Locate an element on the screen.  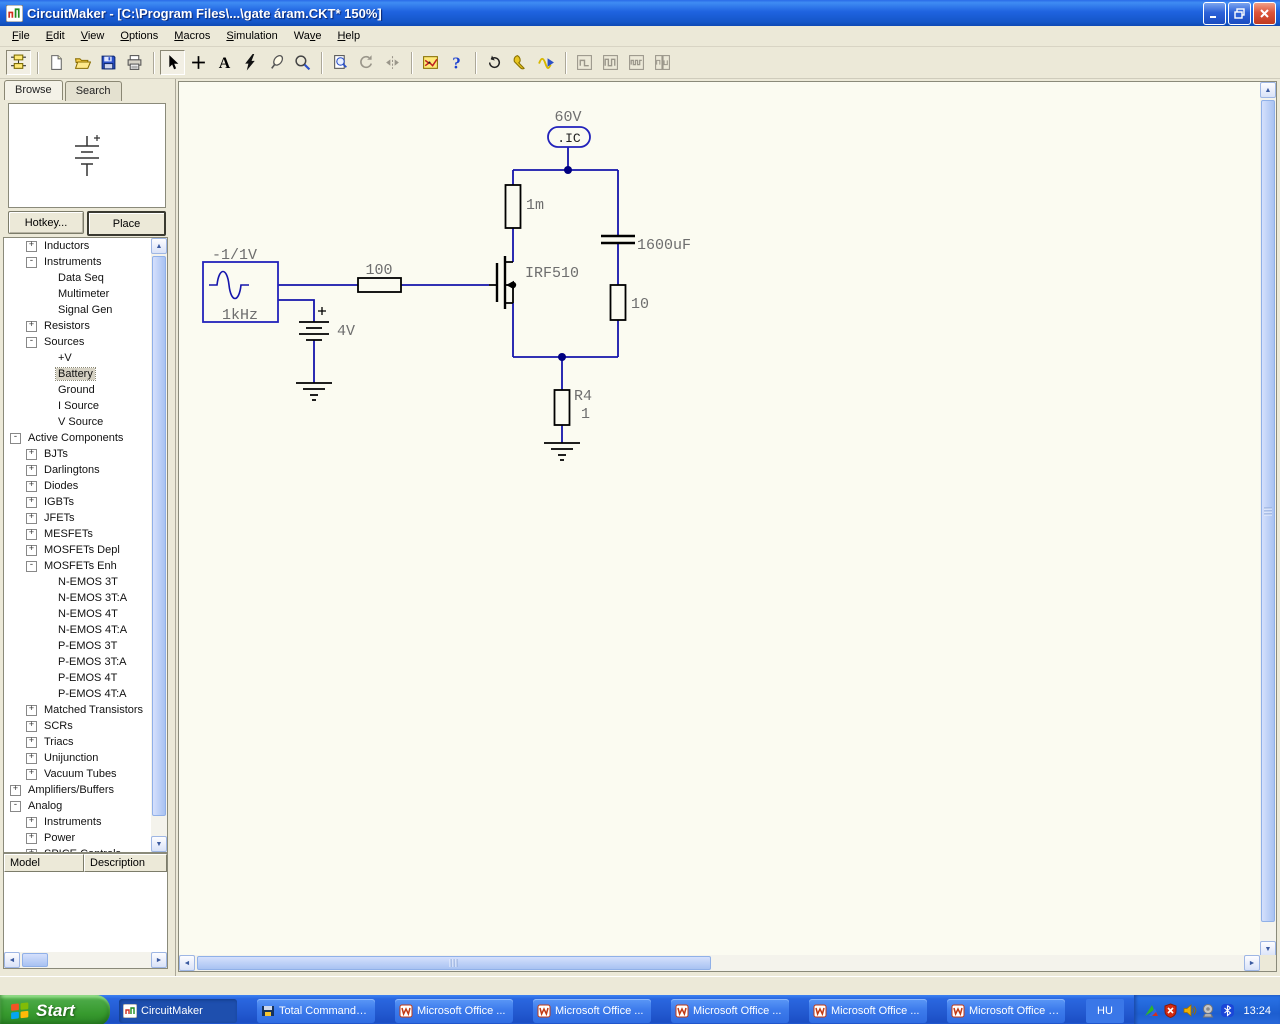
tree-item-label: SPICE Controls is located at coordinates (82, 850).